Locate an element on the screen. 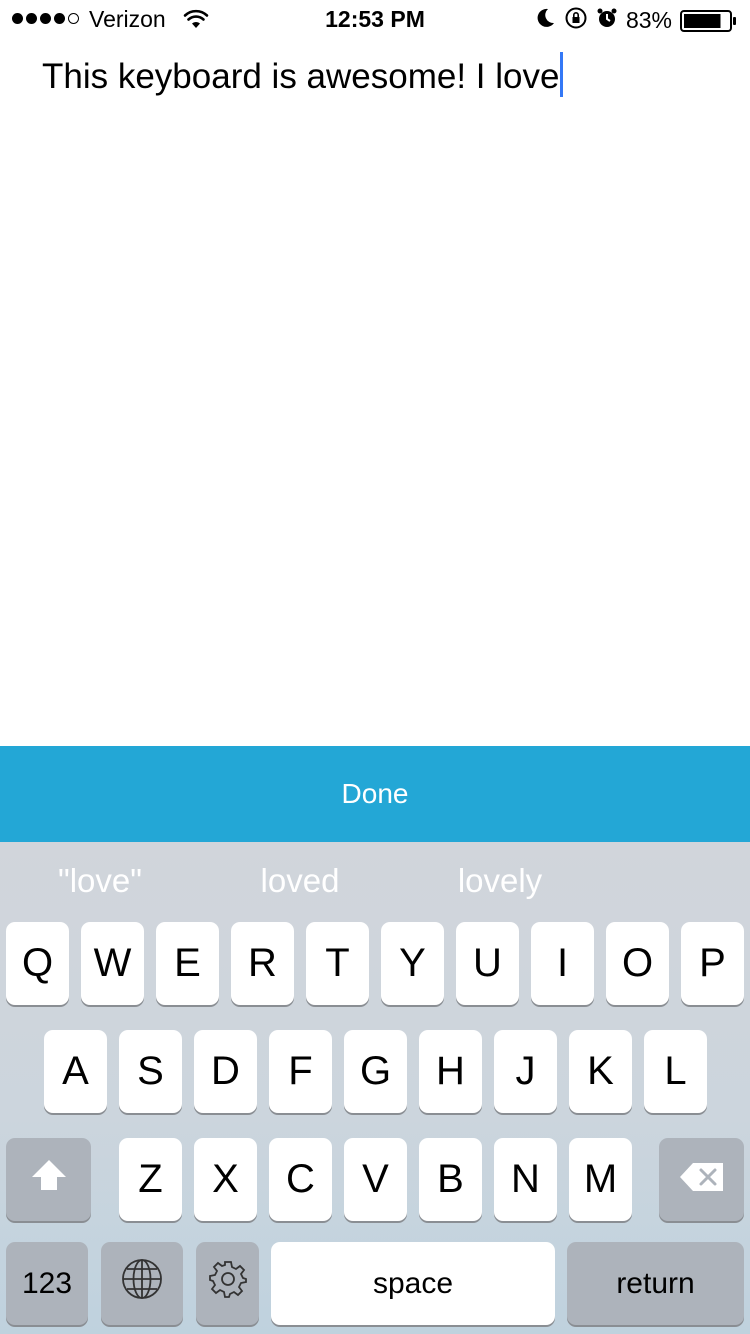  predictive-suggestions-bar: "love" loved lovely is located at coordinates (375, 882).